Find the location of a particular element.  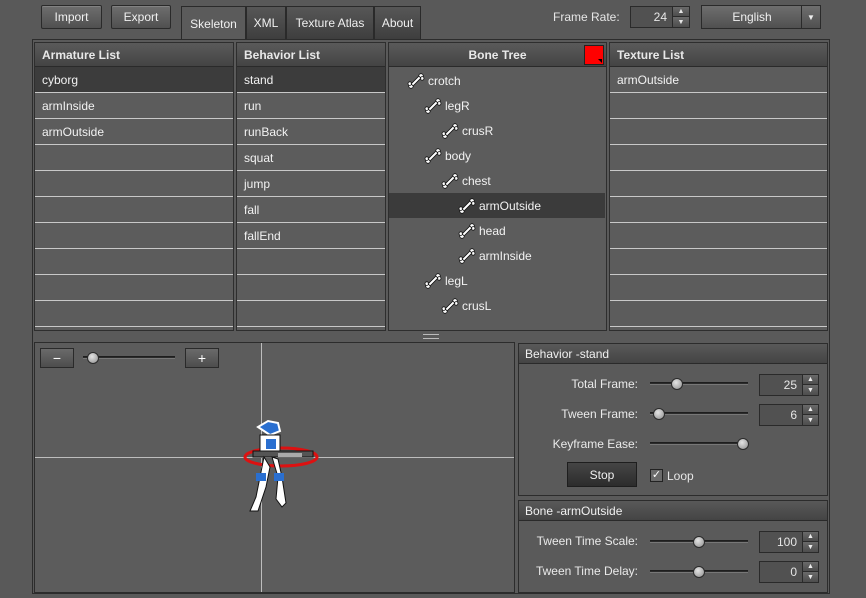

behavior-list-header: Behavior List is located at coordinates (311, 55).